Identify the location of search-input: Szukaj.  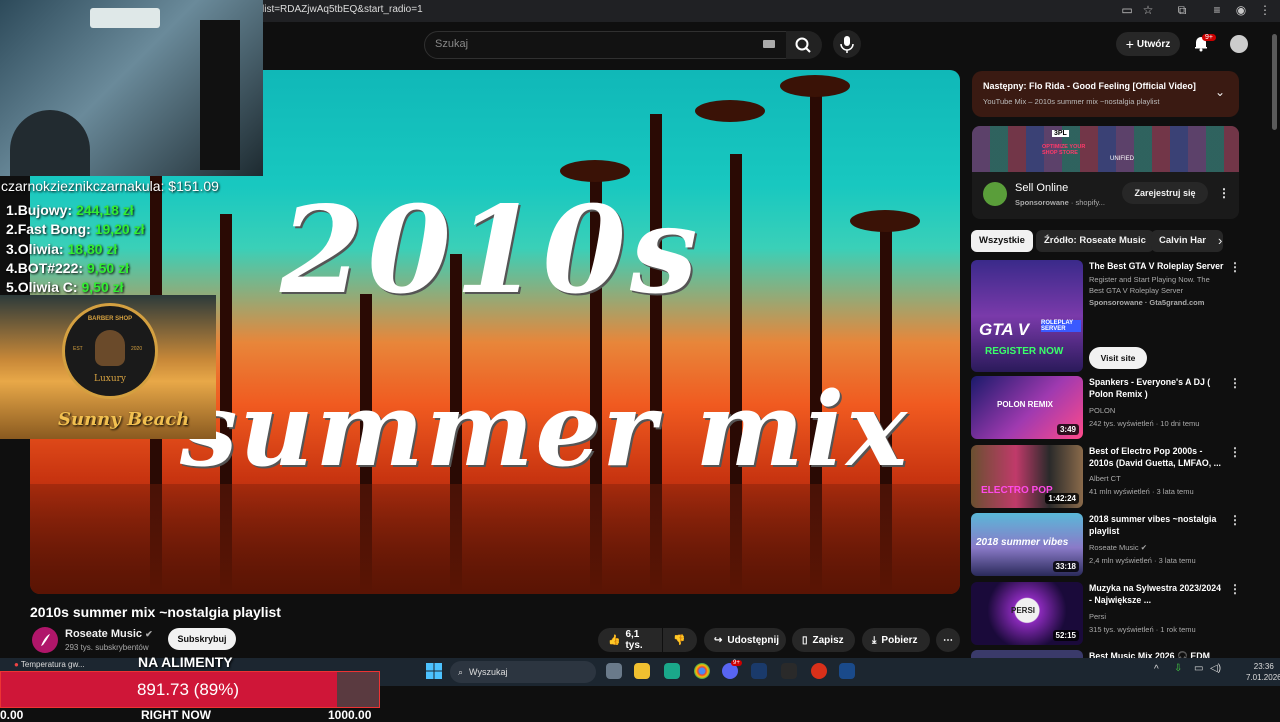
(606, 45).